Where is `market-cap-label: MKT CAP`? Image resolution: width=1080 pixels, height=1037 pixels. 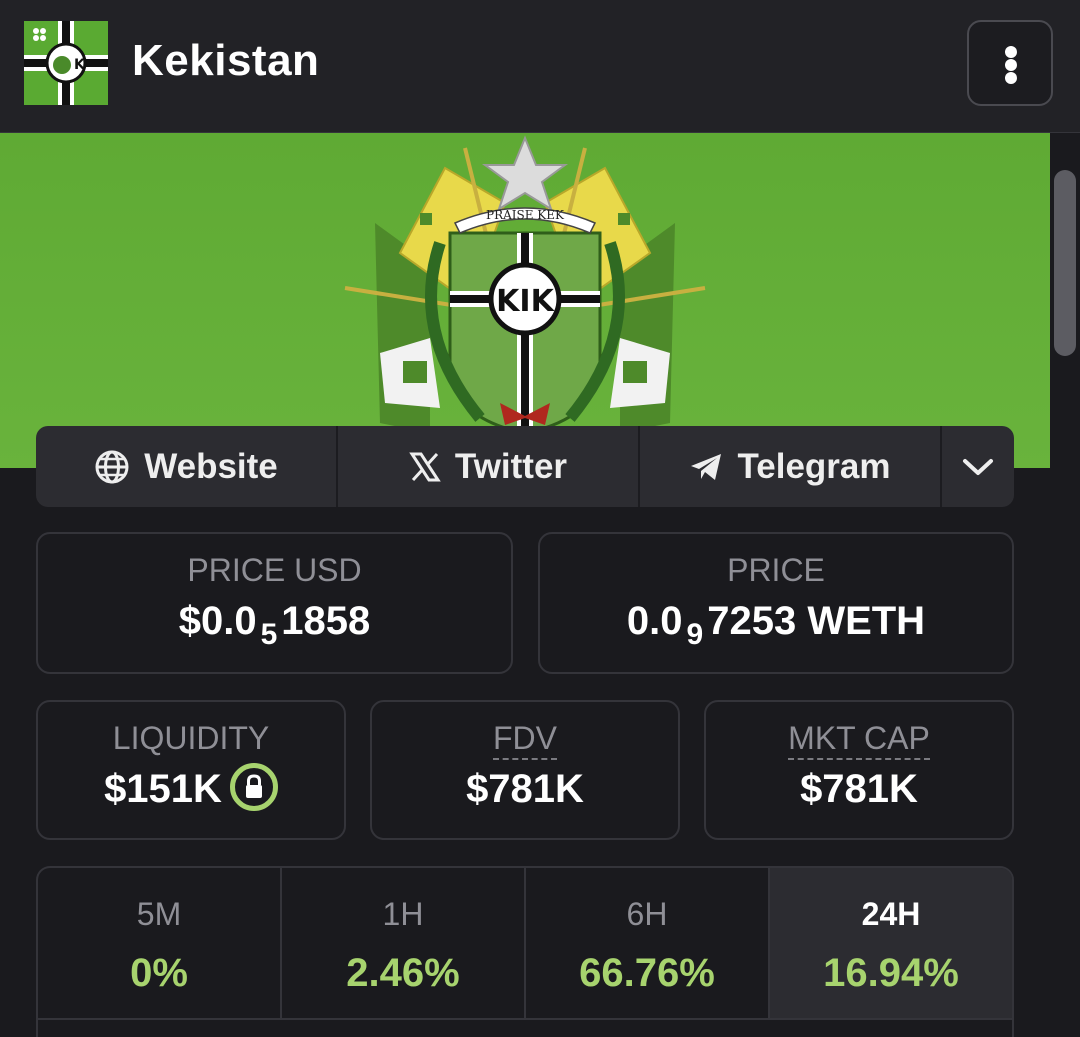 market-cap-label: MKT CAP is located at coordinates (859, 740).